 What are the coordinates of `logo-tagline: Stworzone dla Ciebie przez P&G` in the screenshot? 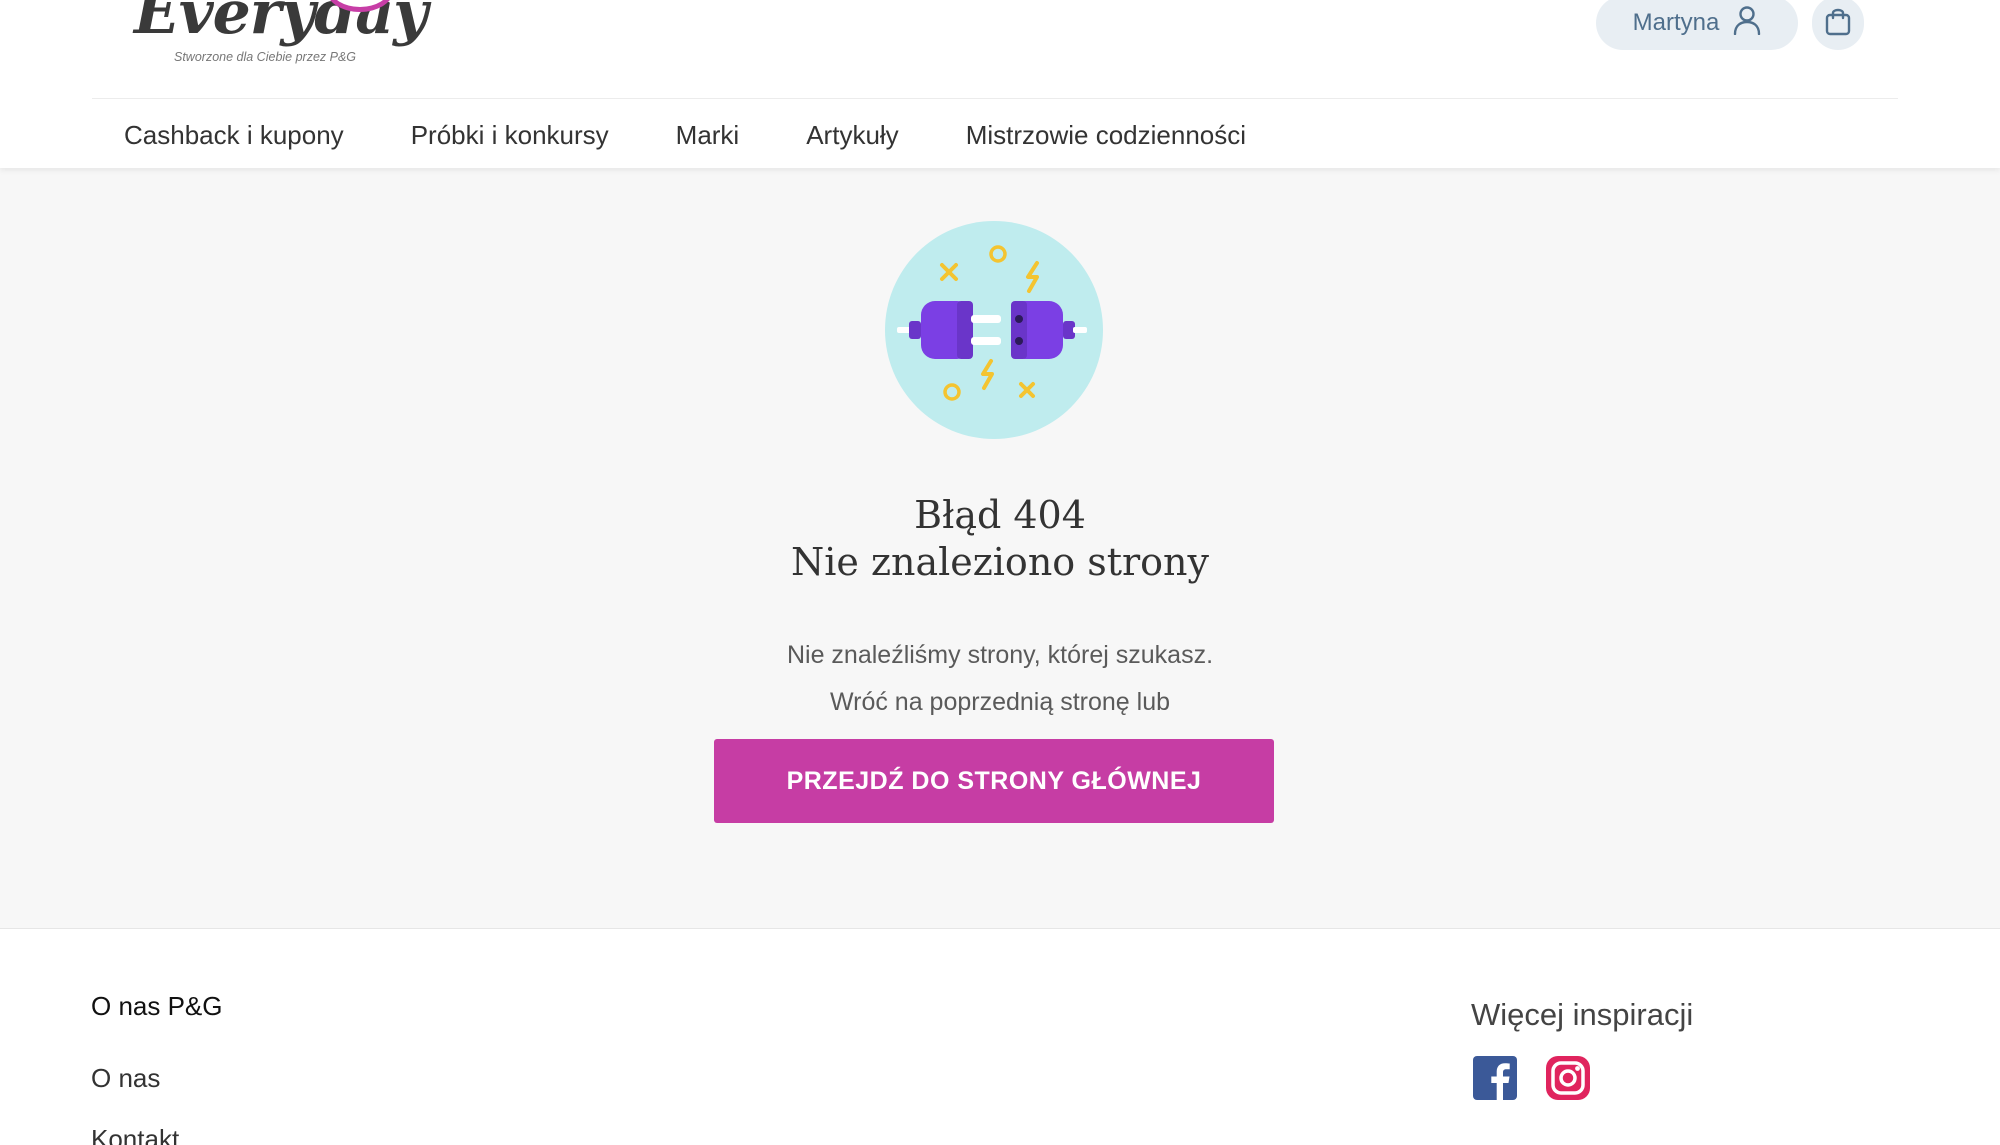 It's located at (265, 57).